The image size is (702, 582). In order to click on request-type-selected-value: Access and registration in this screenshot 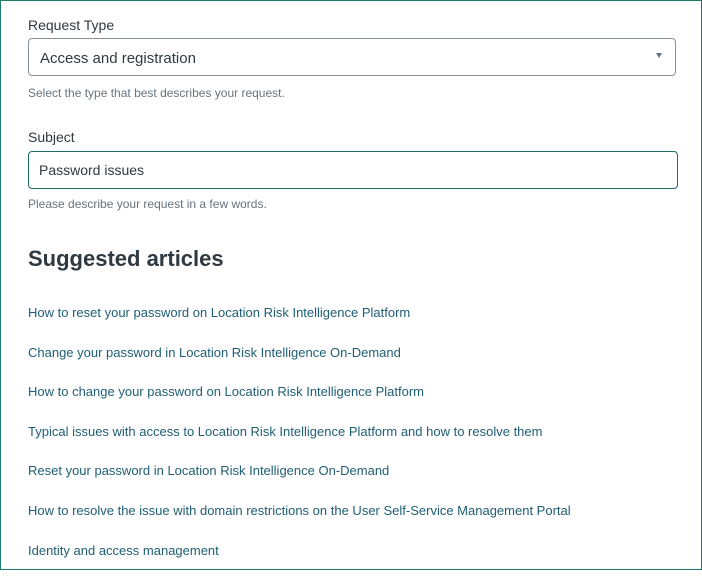, I will do `click(118, 58)`.